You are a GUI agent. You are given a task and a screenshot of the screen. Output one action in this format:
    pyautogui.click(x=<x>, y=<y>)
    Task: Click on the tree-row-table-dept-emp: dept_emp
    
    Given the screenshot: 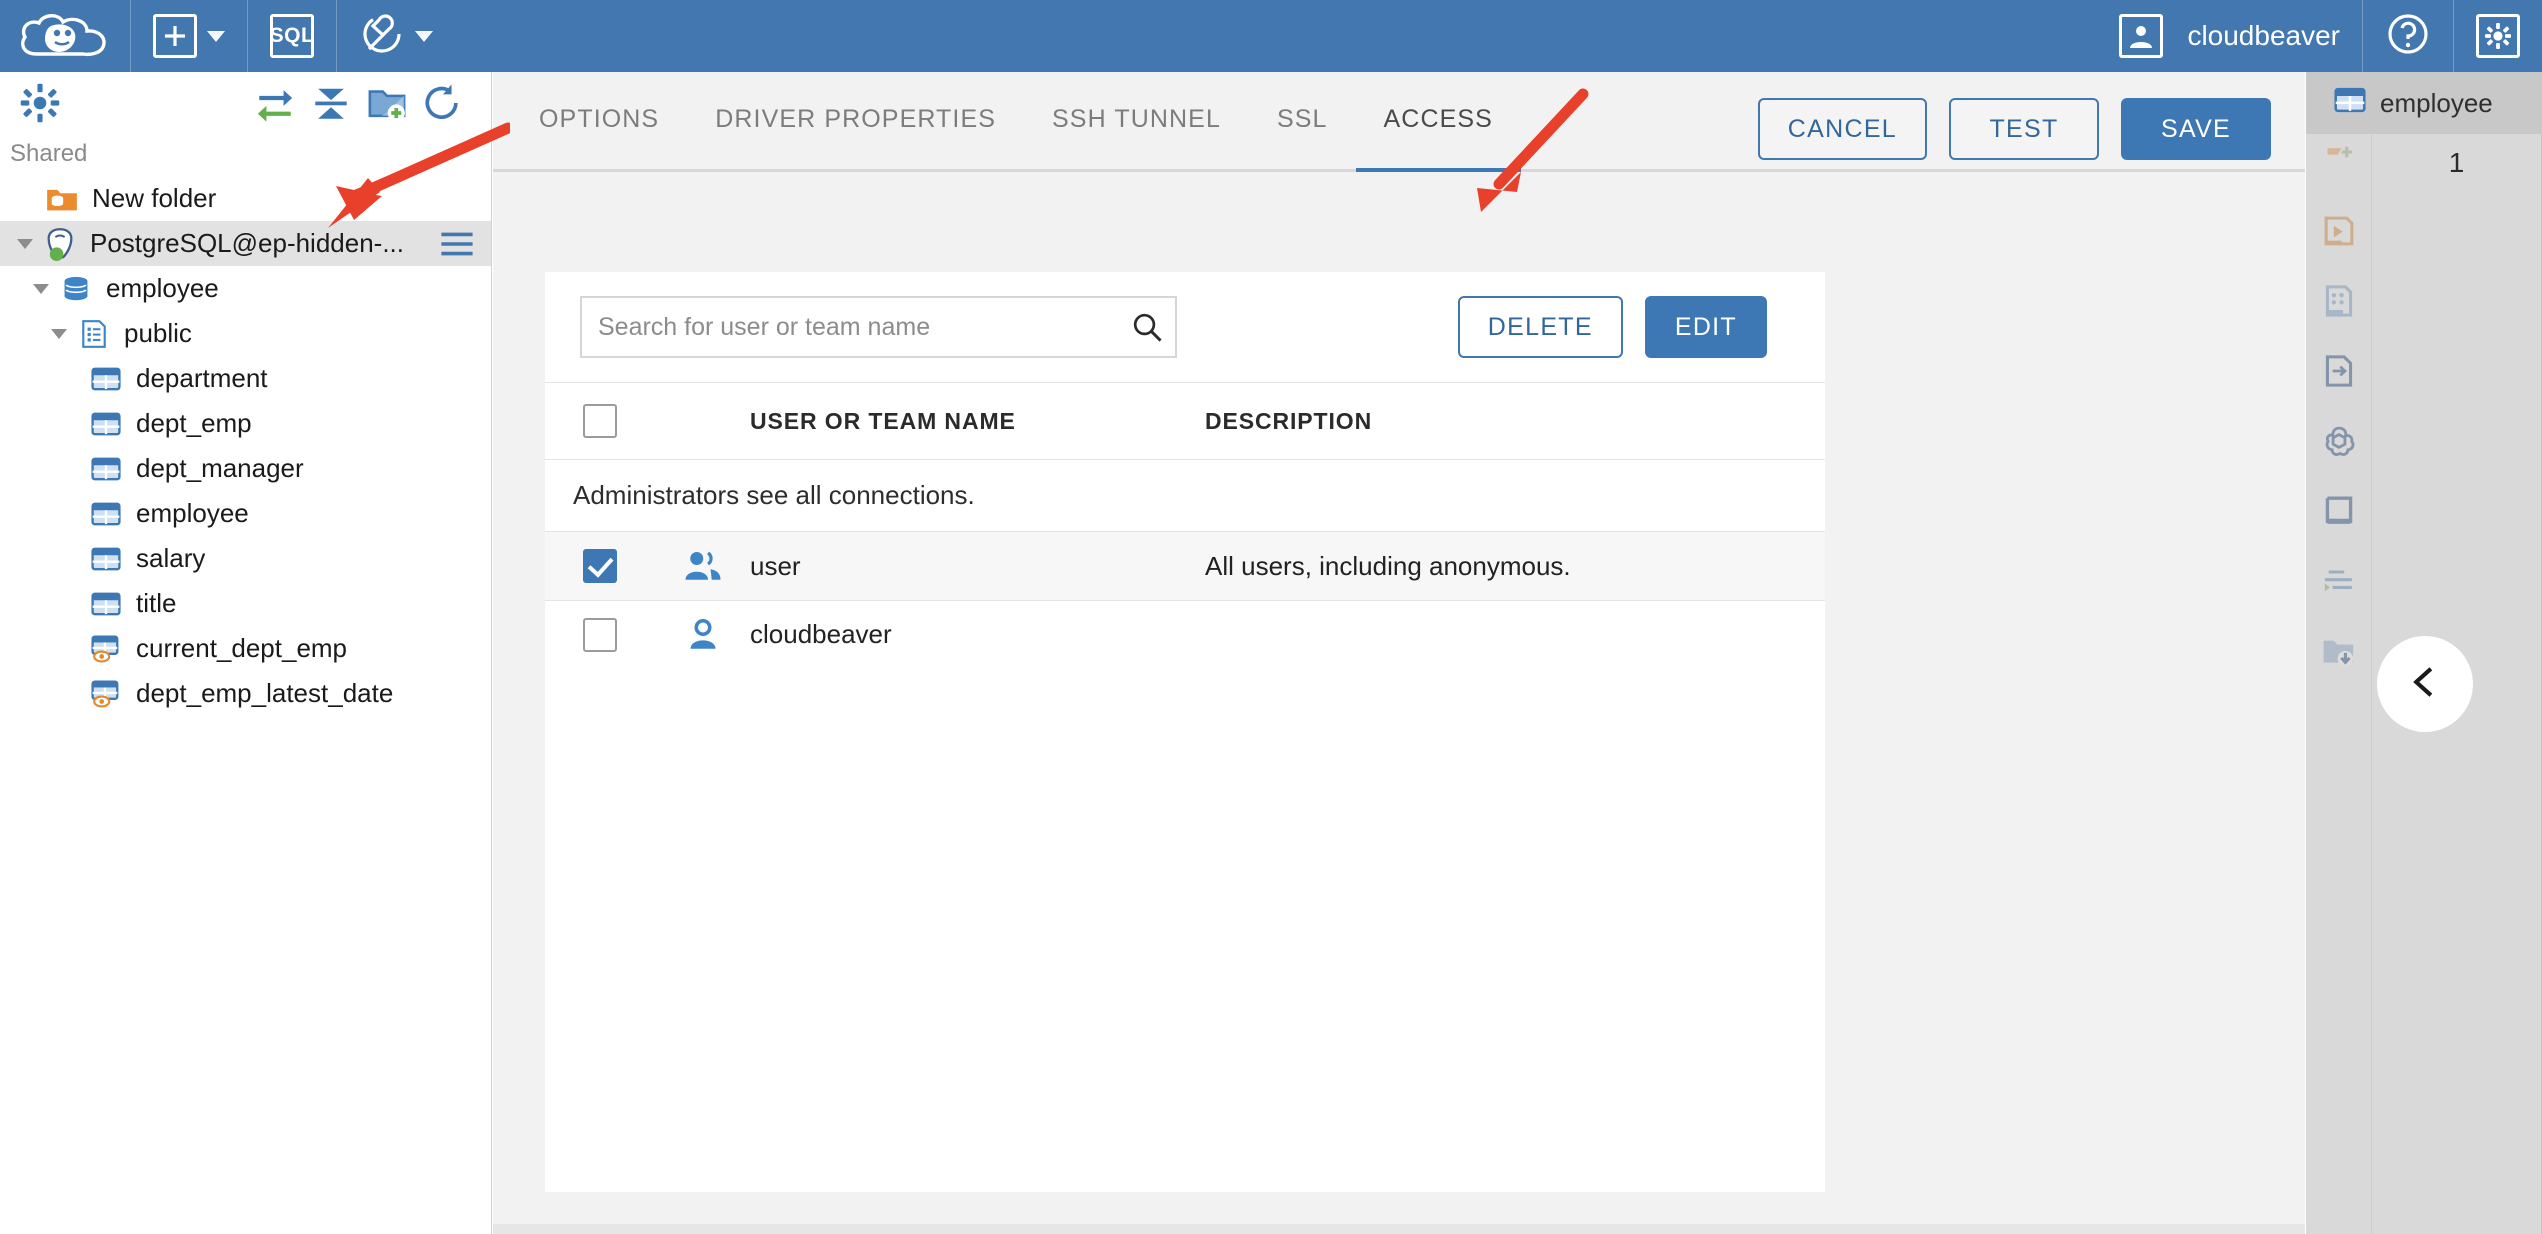 What is the action you would take?
    pyautogui.click(x=245, y=423)
    